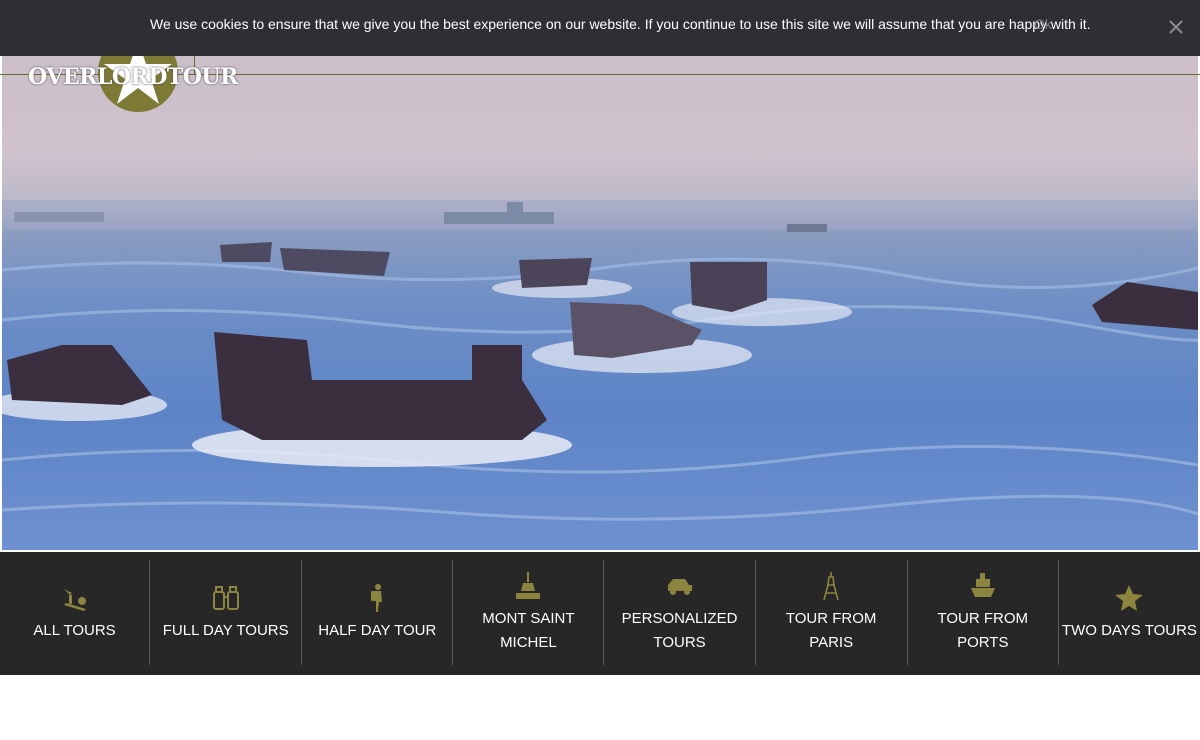 This screenshot has height=740, width=1200. I want to click on tour-item-full-day-tours: FULL DAY TOURS, so click(225, 612).